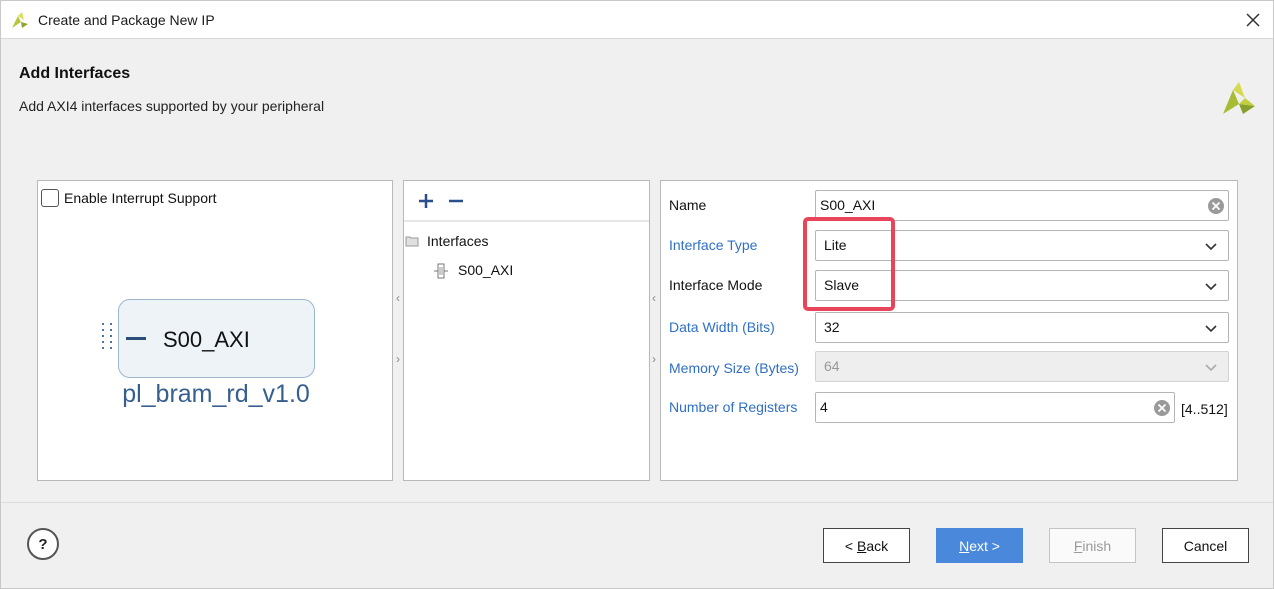  I want to click on num-registers-range: [4..512], so click(1204, 409).